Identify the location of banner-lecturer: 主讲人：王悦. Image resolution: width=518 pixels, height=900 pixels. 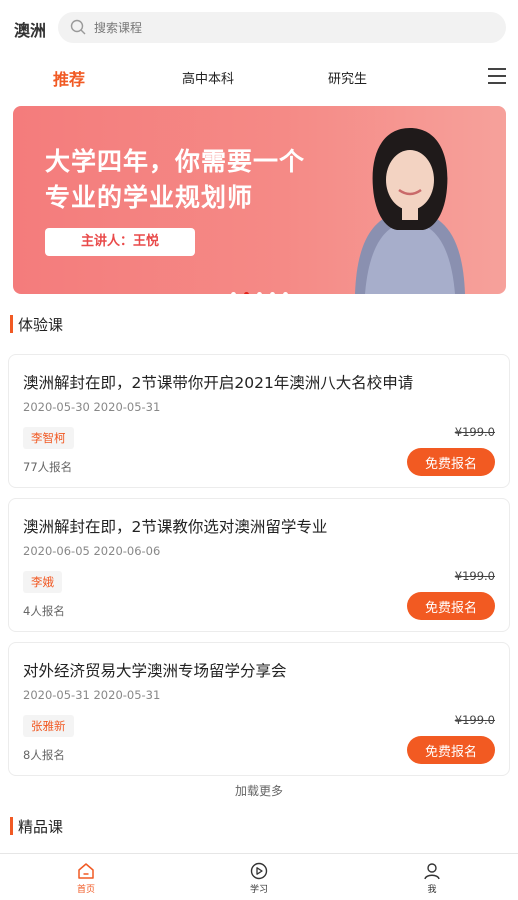
(120, 242).